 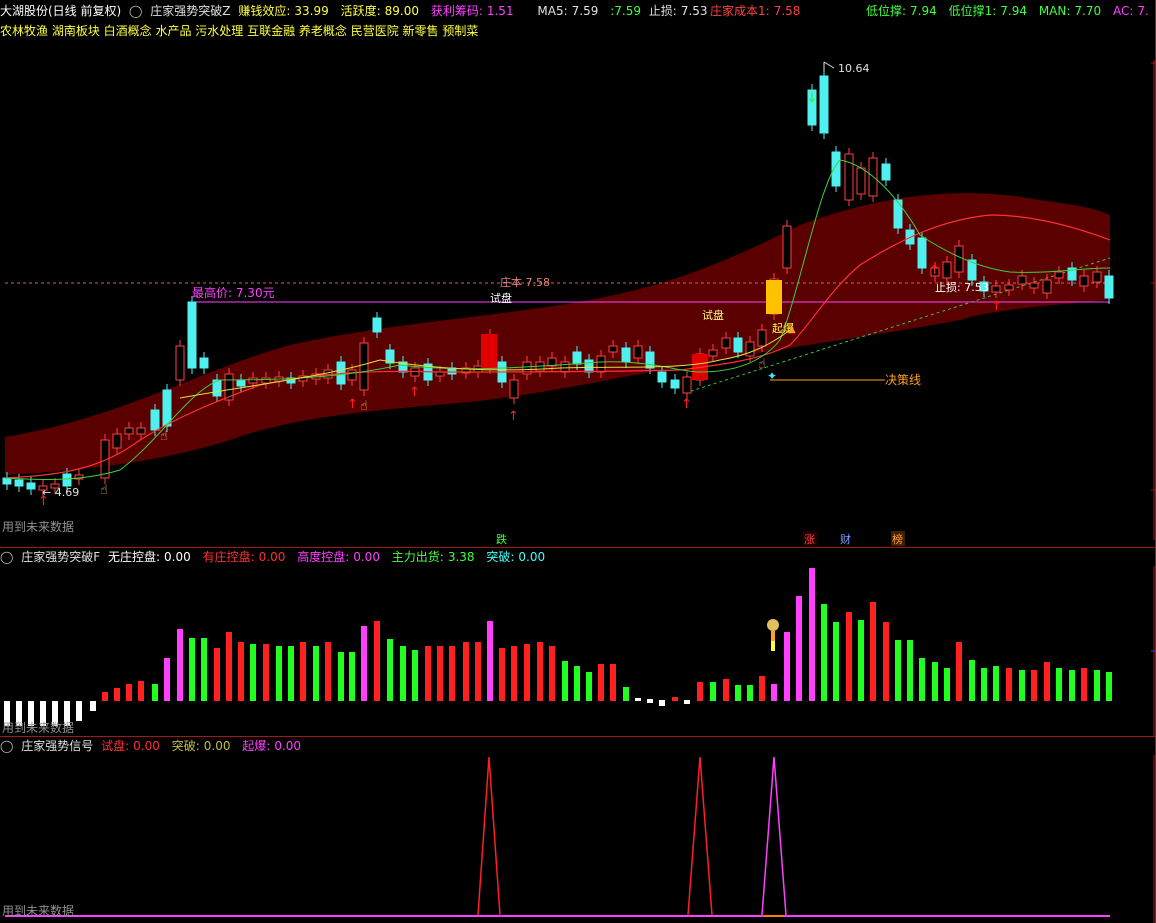 I want to click on marker-cai: 财, so click(x=845, y=539).